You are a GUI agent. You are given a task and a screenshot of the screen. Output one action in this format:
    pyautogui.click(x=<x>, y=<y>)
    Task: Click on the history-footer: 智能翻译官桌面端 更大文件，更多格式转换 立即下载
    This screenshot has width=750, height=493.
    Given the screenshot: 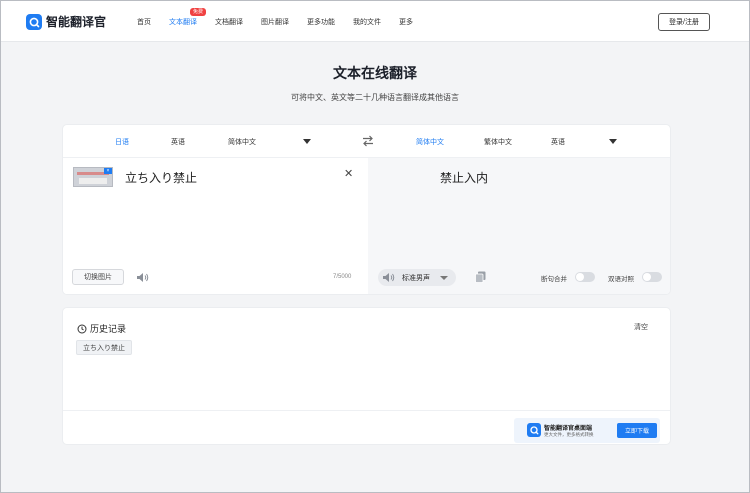 What is the action you would take?
    pyautogui.click(x=366, y=427)
    